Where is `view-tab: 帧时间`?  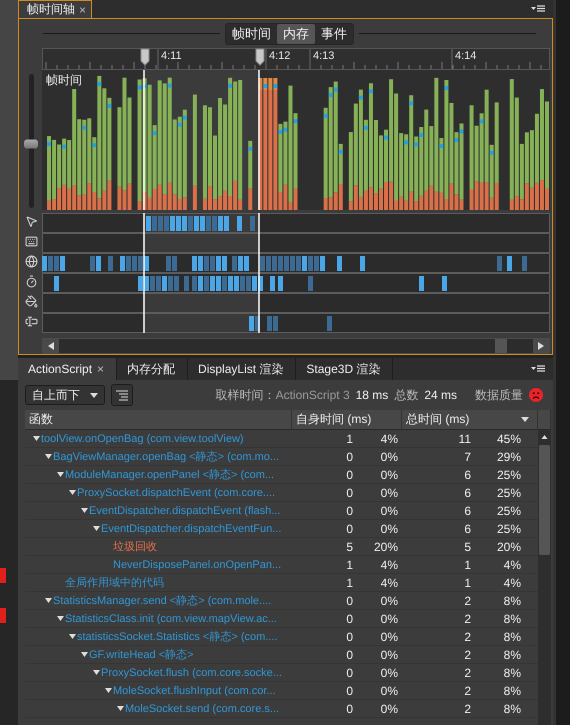 view-tab: 帧时间 is located at coordinates (251, 34).